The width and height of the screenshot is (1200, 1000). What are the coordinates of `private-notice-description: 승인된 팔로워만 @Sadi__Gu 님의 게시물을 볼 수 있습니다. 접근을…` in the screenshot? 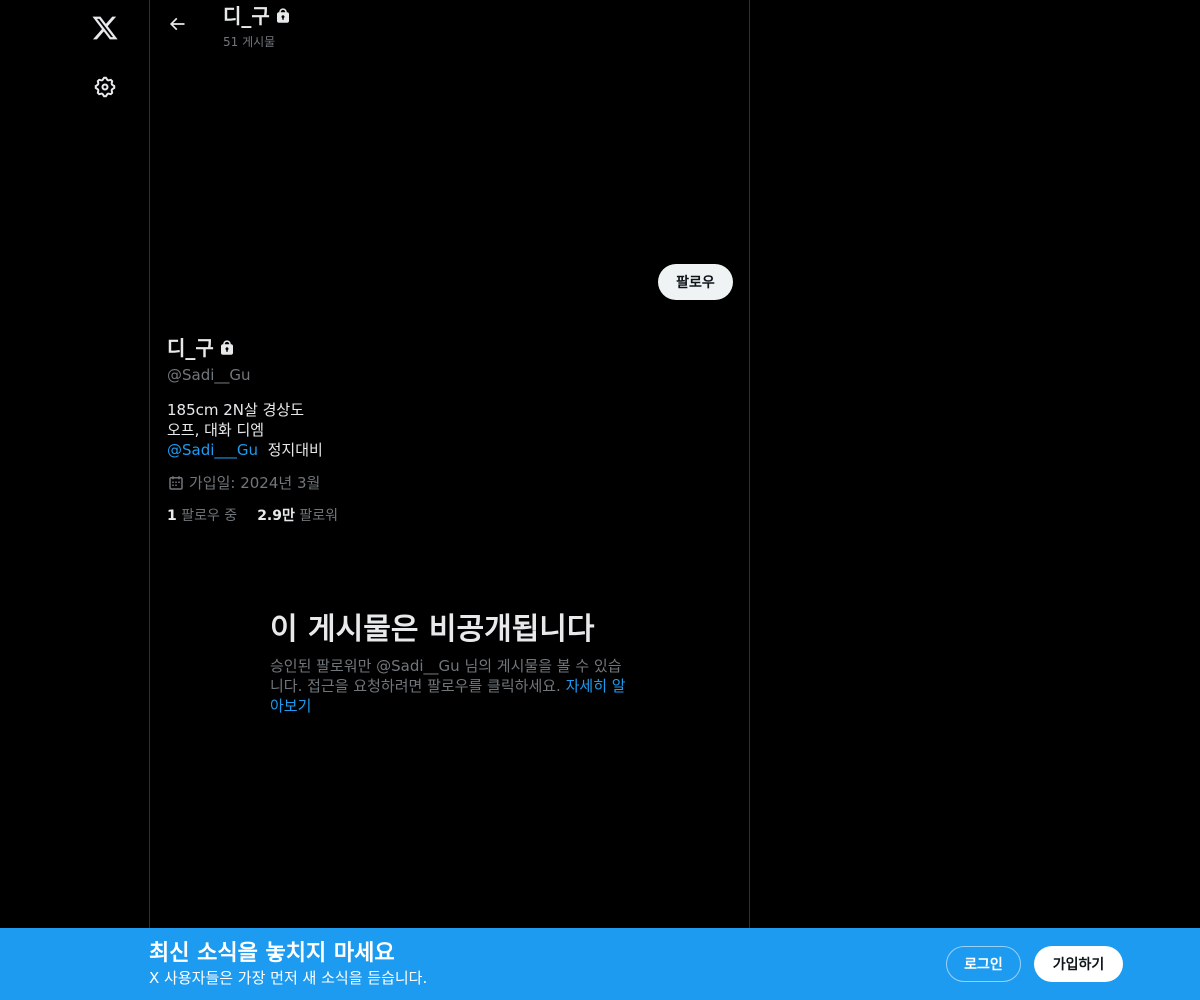 It's located at (452, 686).